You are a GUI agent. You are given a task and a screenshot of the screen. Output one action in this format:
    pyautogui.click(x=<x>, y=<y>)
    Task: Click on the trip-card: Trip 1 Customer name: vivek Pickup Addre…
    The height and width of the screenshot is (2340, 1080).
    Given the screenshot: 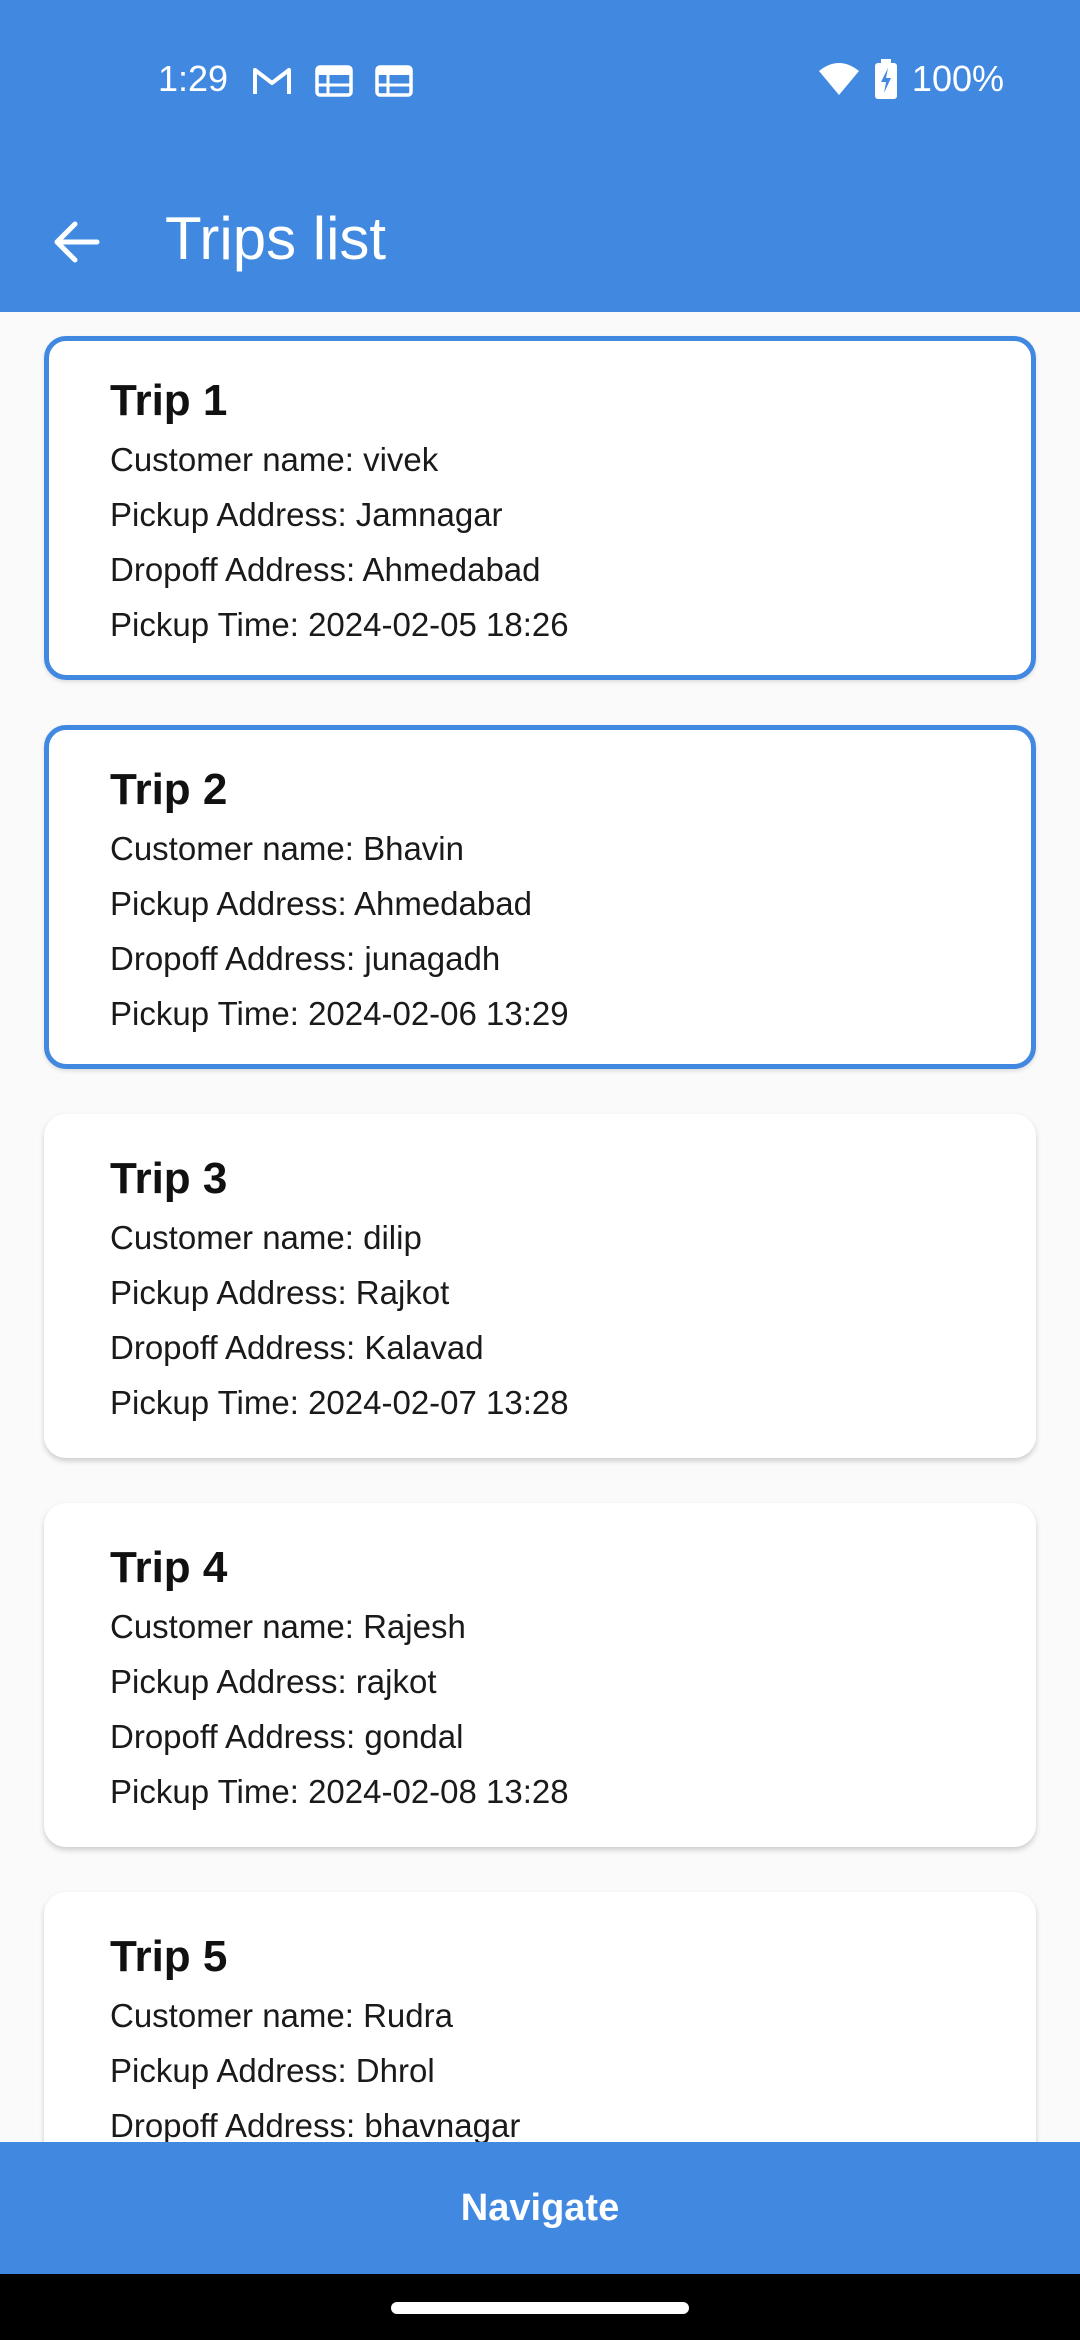 What is the action you would take?
    pyautogui.click(x=540, y=508)
    